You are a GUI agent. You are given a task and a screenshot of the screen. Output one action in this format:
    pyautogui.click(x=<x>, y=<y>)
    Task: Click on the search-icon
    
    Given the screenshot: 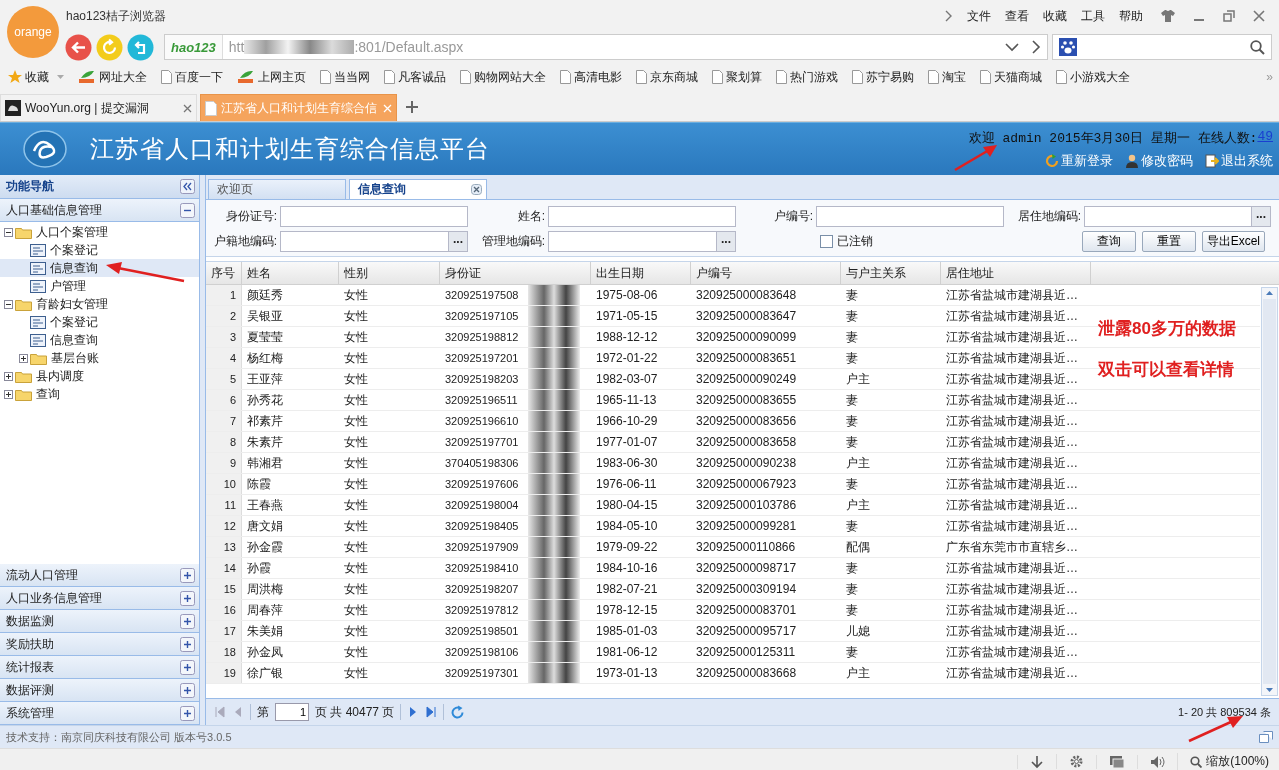 What is the action you would take?
    pyautogui.click(x=1257, y=47)
    